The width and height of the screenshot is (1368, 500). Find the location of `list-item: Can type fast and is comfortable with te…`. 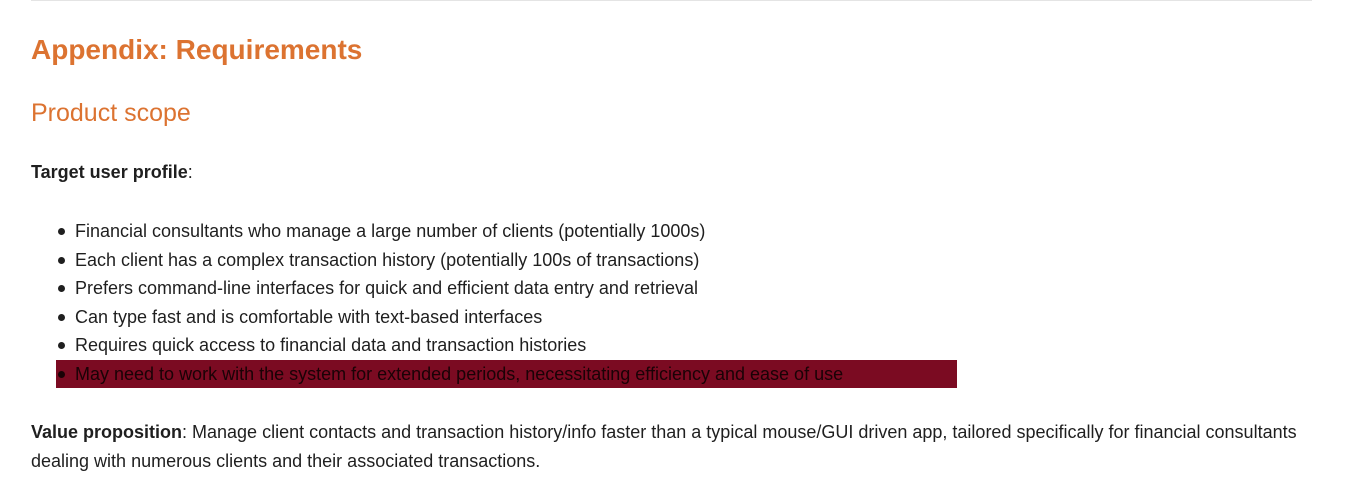

list-item: Can type fast and is comfortable with te… is located at coordinates (506, 317).